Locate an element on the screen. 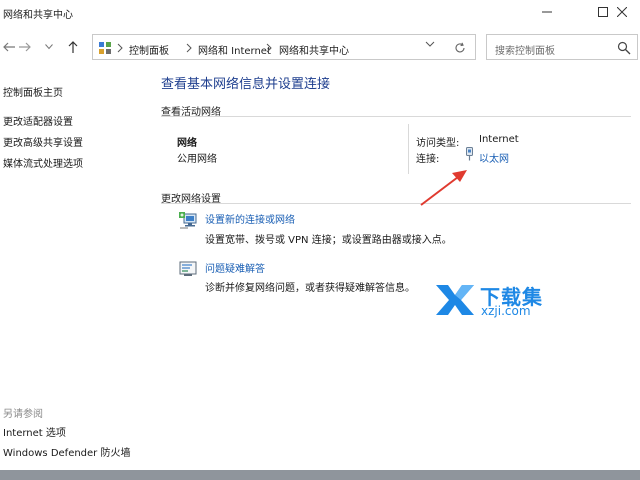 The height and width of the screenshot is (480, 640). search-icon is located at coordinates (624, 48).